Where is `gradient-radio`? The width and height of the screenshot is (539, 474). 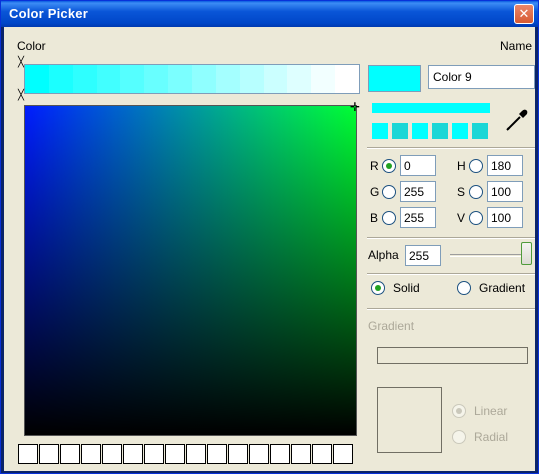 gradient-radio is located at coordinates (464, 288).